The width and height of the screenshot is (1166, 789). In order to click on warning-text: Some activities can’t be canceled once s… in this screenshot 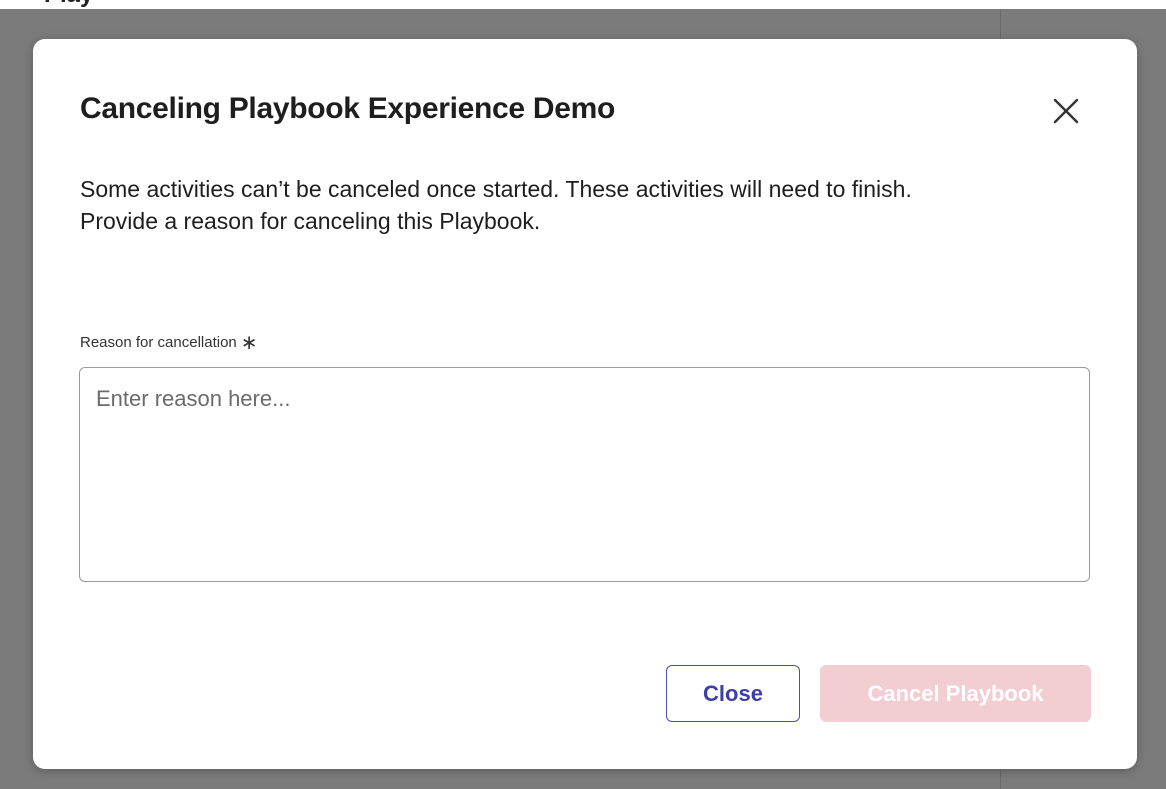, I will do `click(496, 189)`.